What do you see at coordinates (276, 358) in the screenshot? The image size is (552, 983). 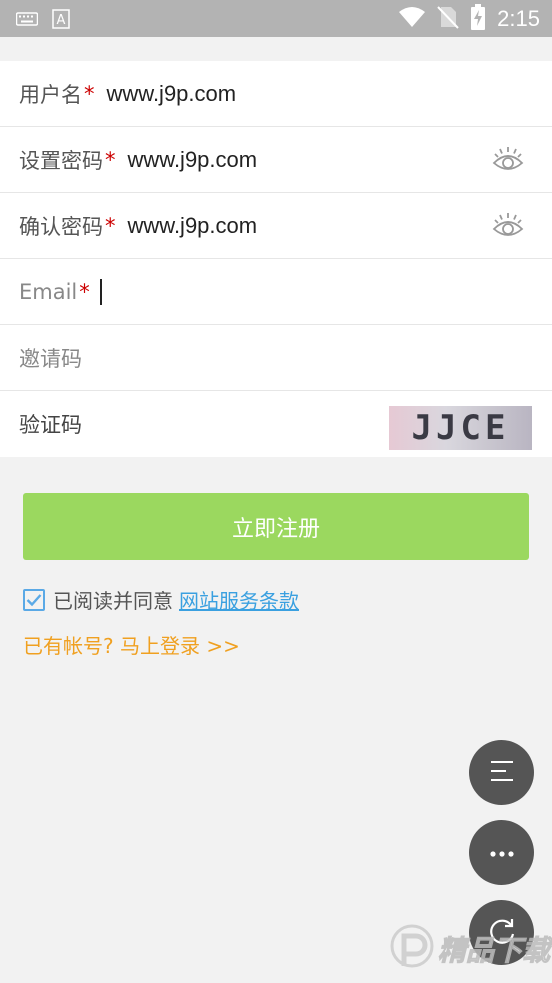 I see `invite-code-field: 邀请码` at bounding box center [276, 358].